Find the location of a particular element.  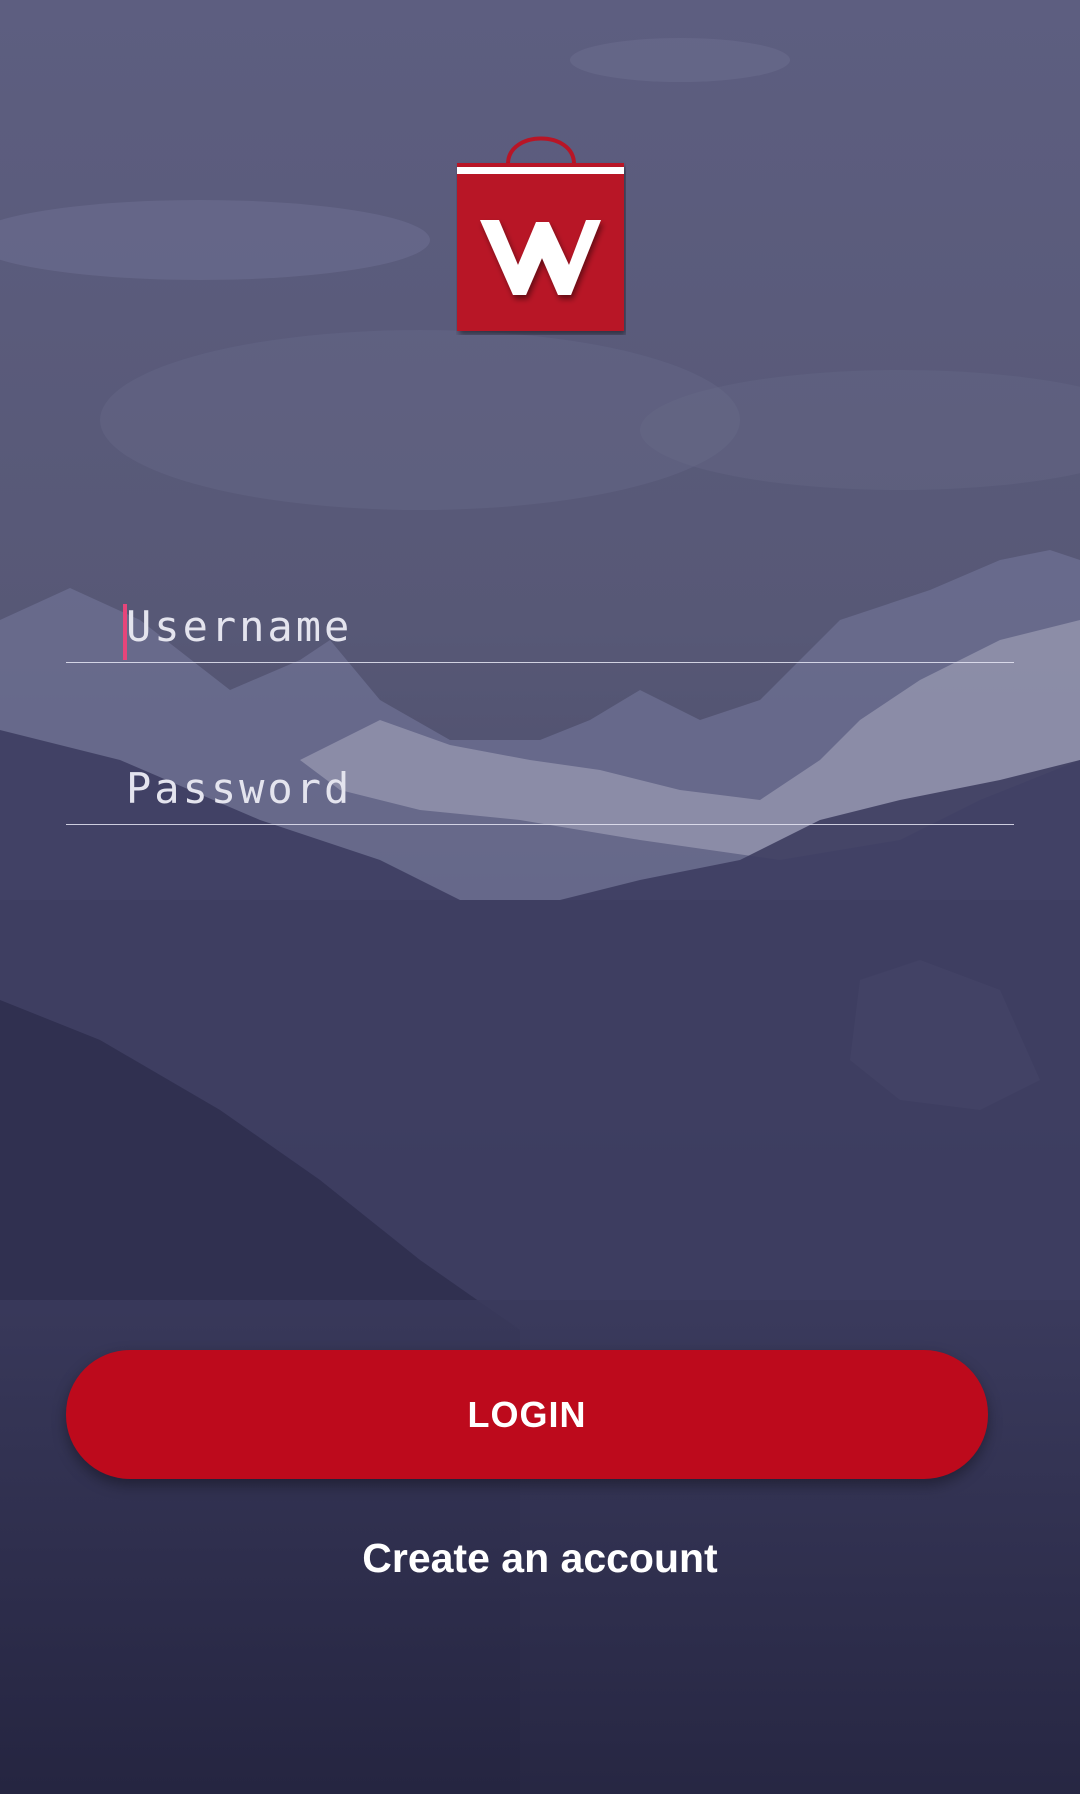

password-input is located at coordinates (556, 788).